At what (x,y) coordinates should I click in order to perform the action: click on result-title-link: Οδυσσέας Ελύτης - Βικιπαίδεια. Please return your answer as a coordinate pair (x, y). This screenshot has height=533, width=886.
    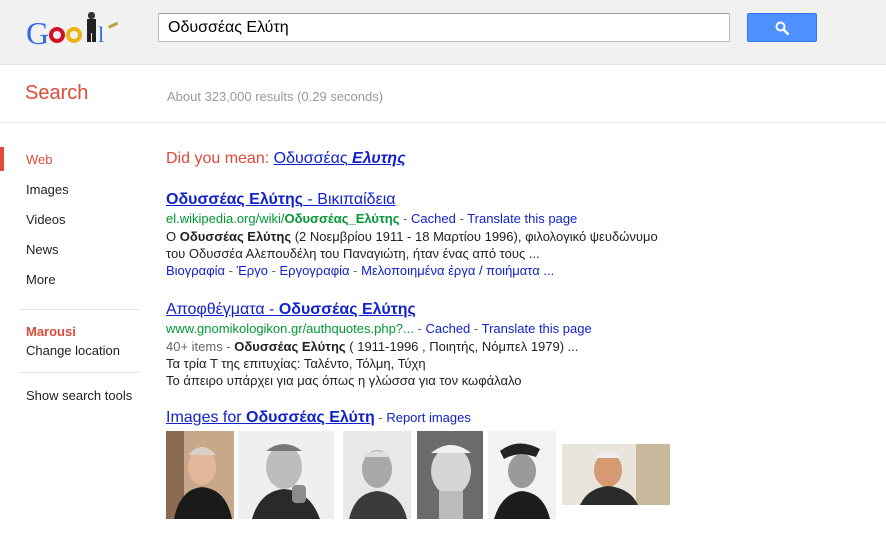
    Looking at the image, I should click on (466, 200).